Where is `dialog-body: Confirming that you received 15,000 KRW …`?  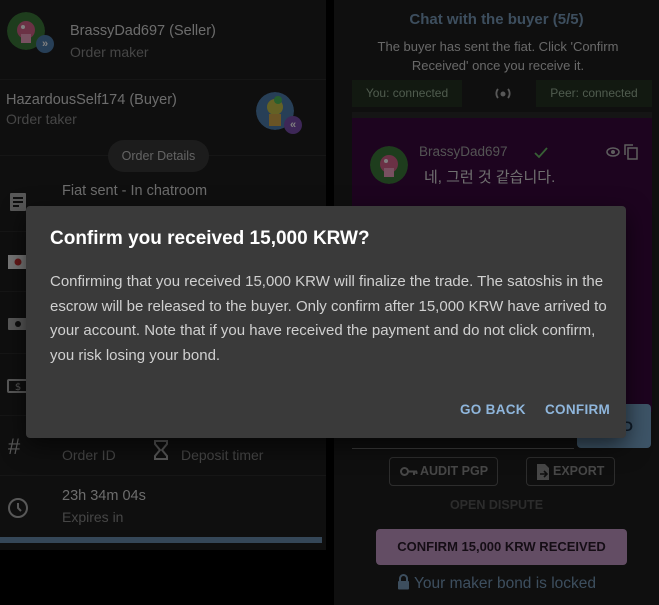
dialog-body: Confirming that you received 15,000 KRW … is located at coordinates (328, 318).